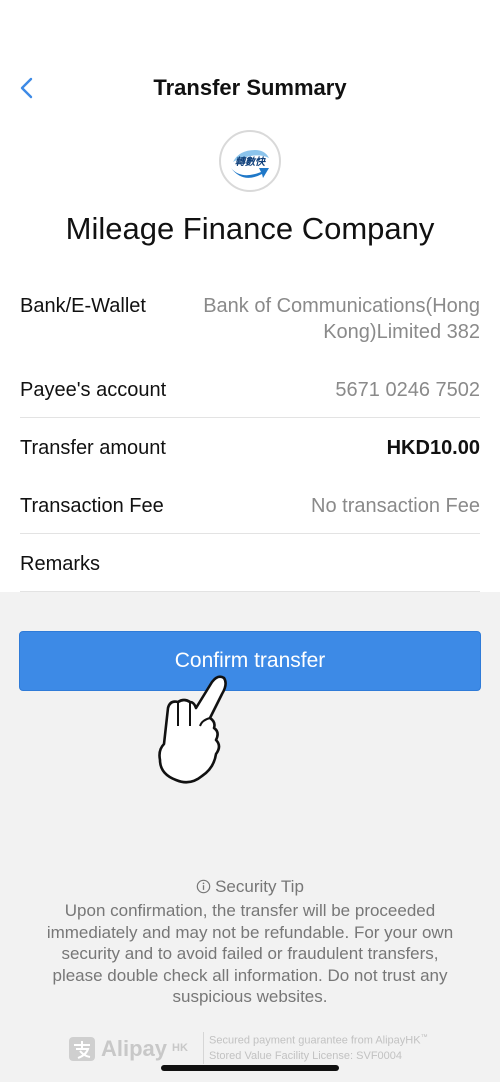 This screenshot has height=1082, width=500. I want to click on transfer-amount-value: HKD10.00, so click(433, 448).